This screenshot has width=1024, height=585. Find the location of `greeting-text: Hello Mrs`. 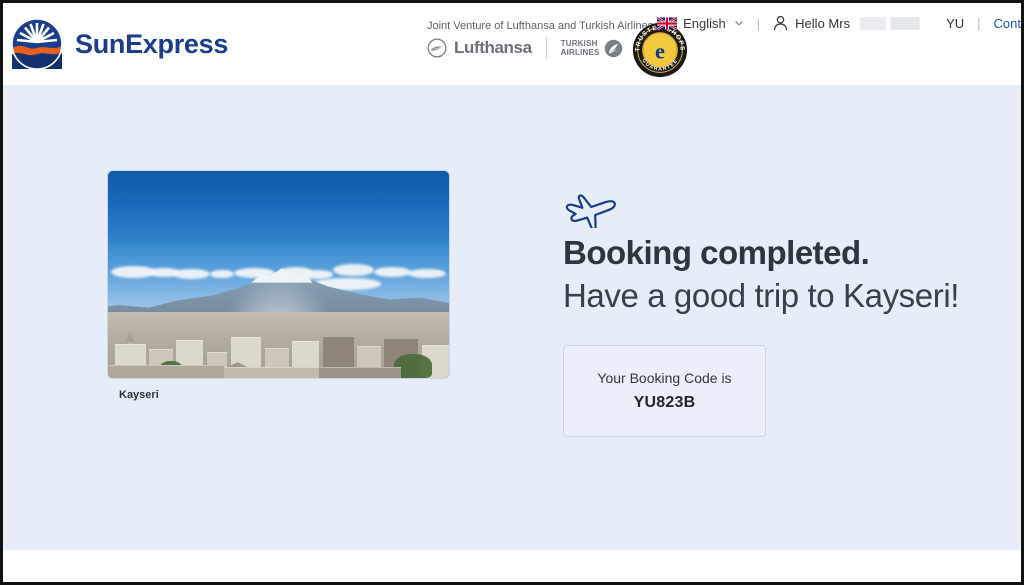

greeting-text: Hello Mrs is located at coordinates (823, 23).